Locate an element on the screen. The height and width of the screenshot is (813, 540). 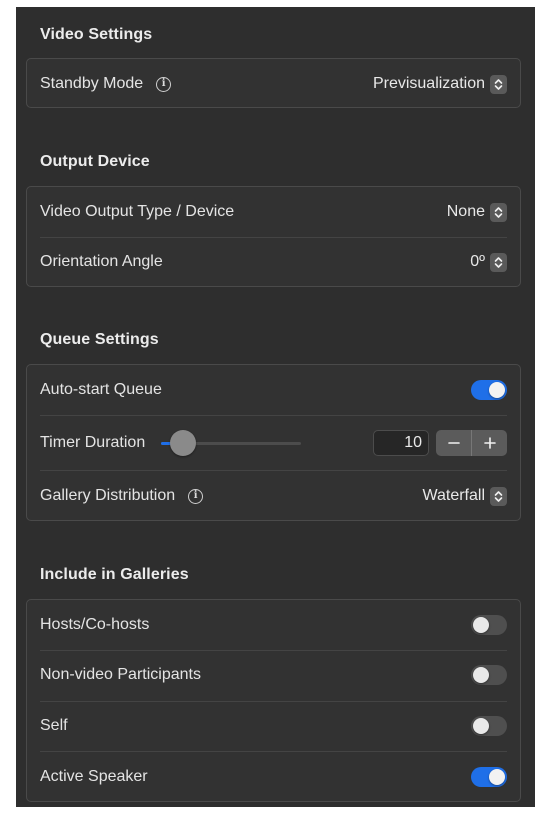
standby-mode-select: Previsualization is located at coordinates (439, 84).